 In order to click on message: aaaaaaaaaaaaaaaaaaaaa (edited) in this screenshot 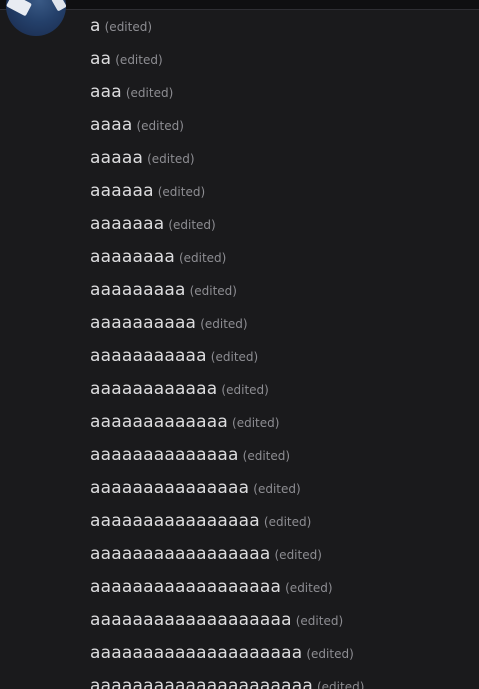, I will do `click(282, 679)`.